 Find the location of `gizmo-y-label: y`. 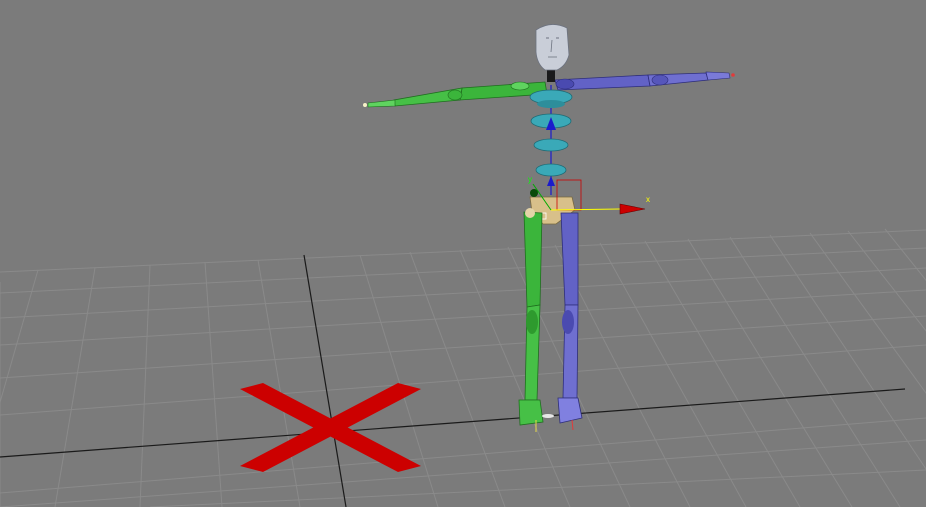

gizmo-y-label: y is located at coordinates (530, 179).